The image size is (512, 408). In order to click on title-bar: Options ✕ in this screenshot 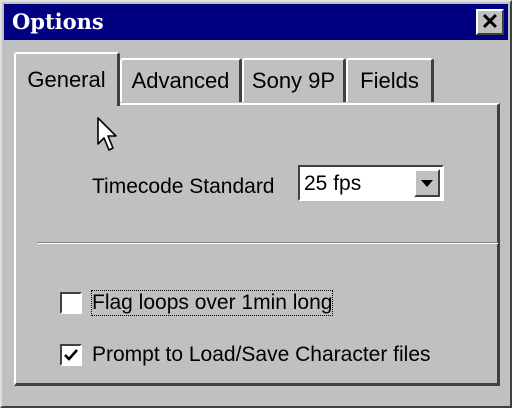, I will do `click(256, 22)`.